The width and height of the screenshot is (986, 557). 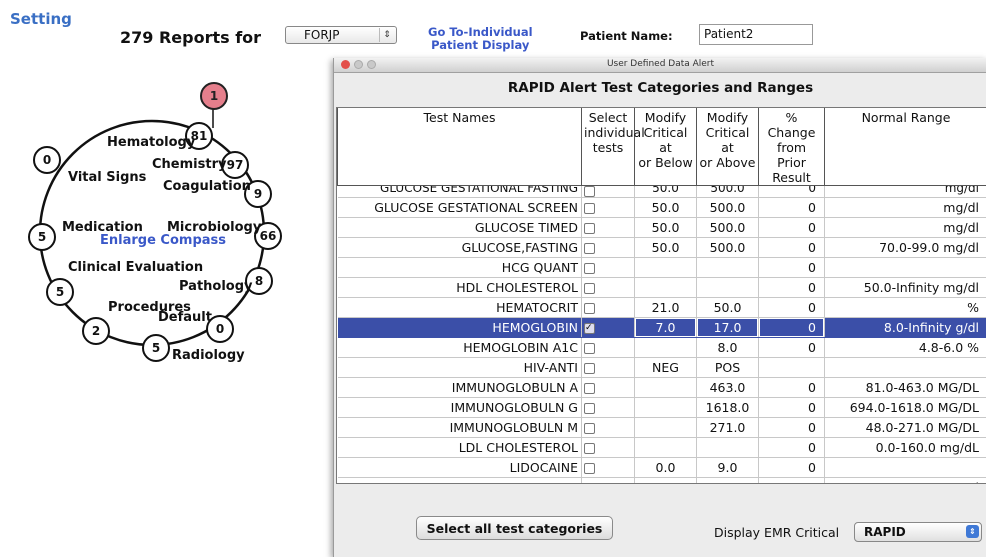 What do you see at coordinates (47, 160) in the screenshot?
I see `vital-signs-count: 0` at bounding box center [47, 160].